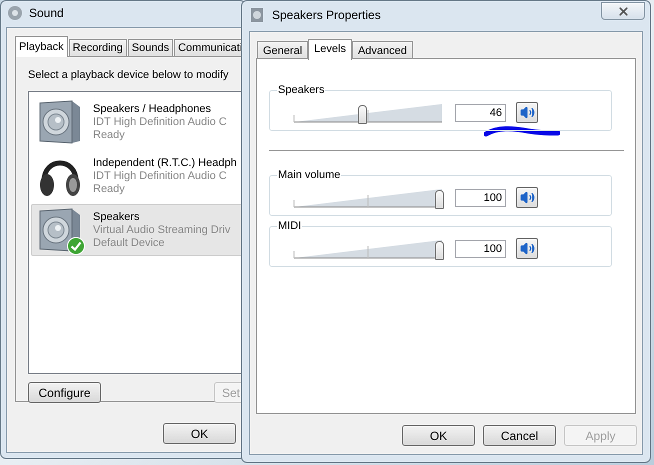  What do you see at coordinates (151, 48) in the screenshot?
I see `tab: Sounds` at bounding box center [151, 48].